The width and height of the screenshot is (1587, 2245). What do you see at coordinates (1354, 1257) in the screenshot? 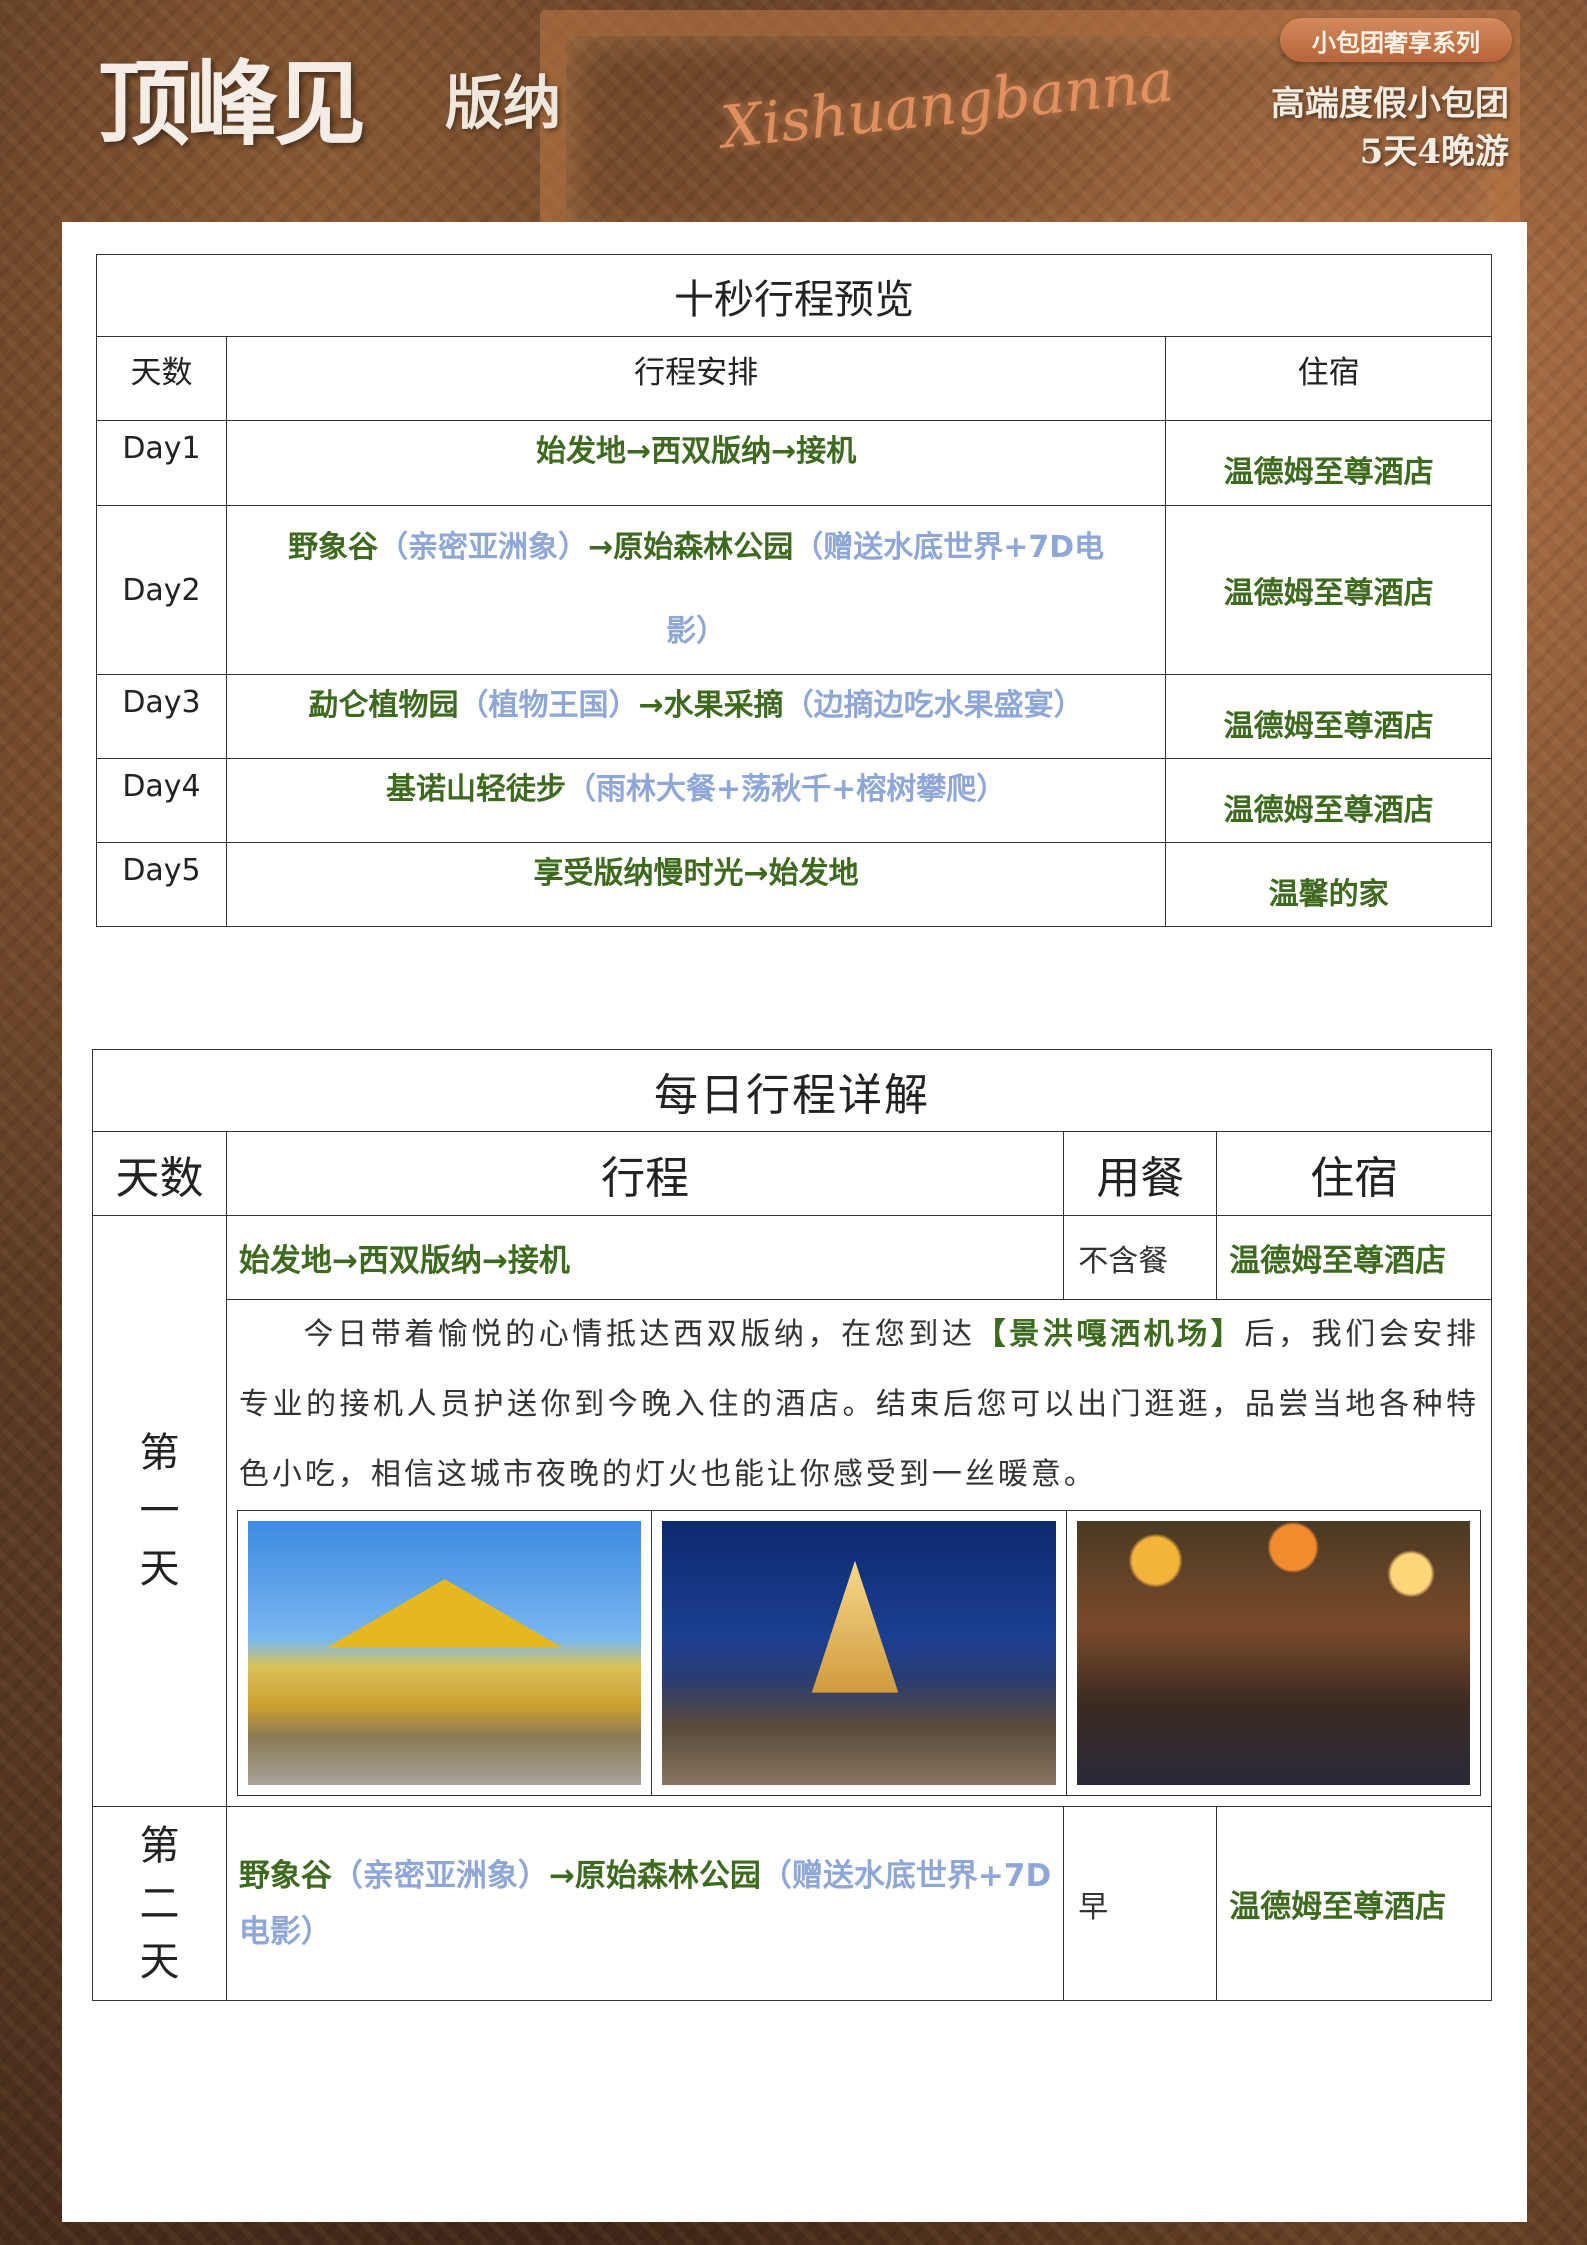
I see `day1-hotel: 温德姆至尊酒店` at bounding box center [1354, 1257].